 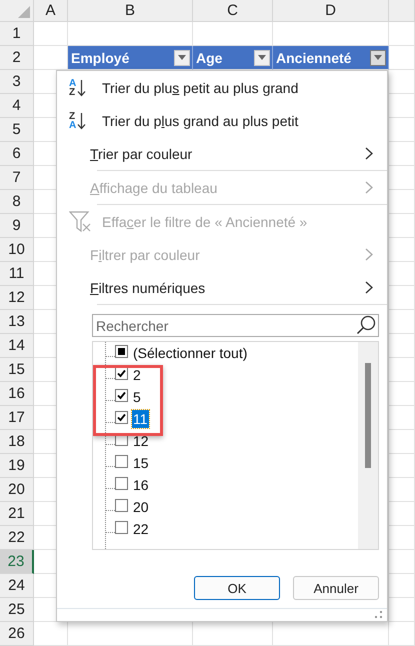 What do you see at coordinates (17, 322) in the screenshot?
I see `row-header: 13` at bounding box center [17, 322].